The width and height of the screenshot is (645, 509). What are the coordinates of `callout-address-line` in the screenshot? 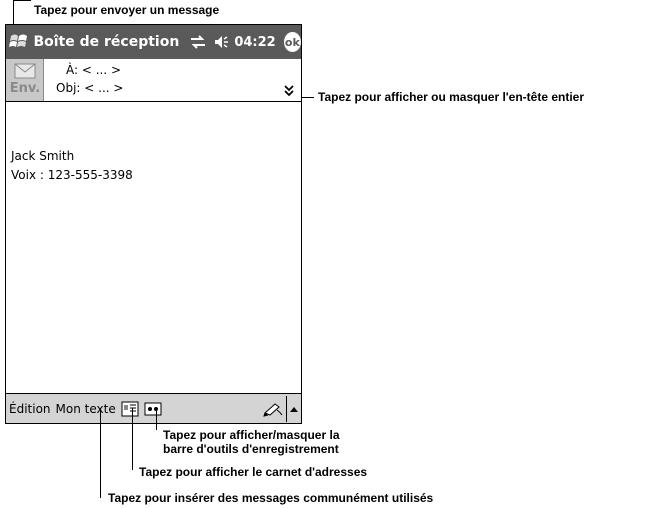 It's located at (132, 439).